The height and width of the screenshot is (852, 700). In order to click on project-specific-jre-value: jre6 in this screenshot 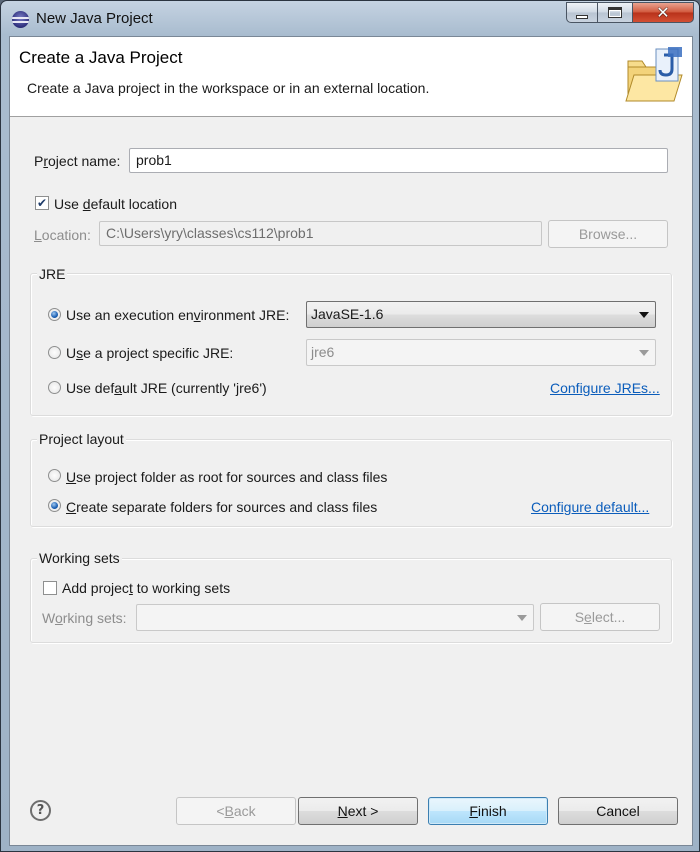, I will do `click(323, 352)`.